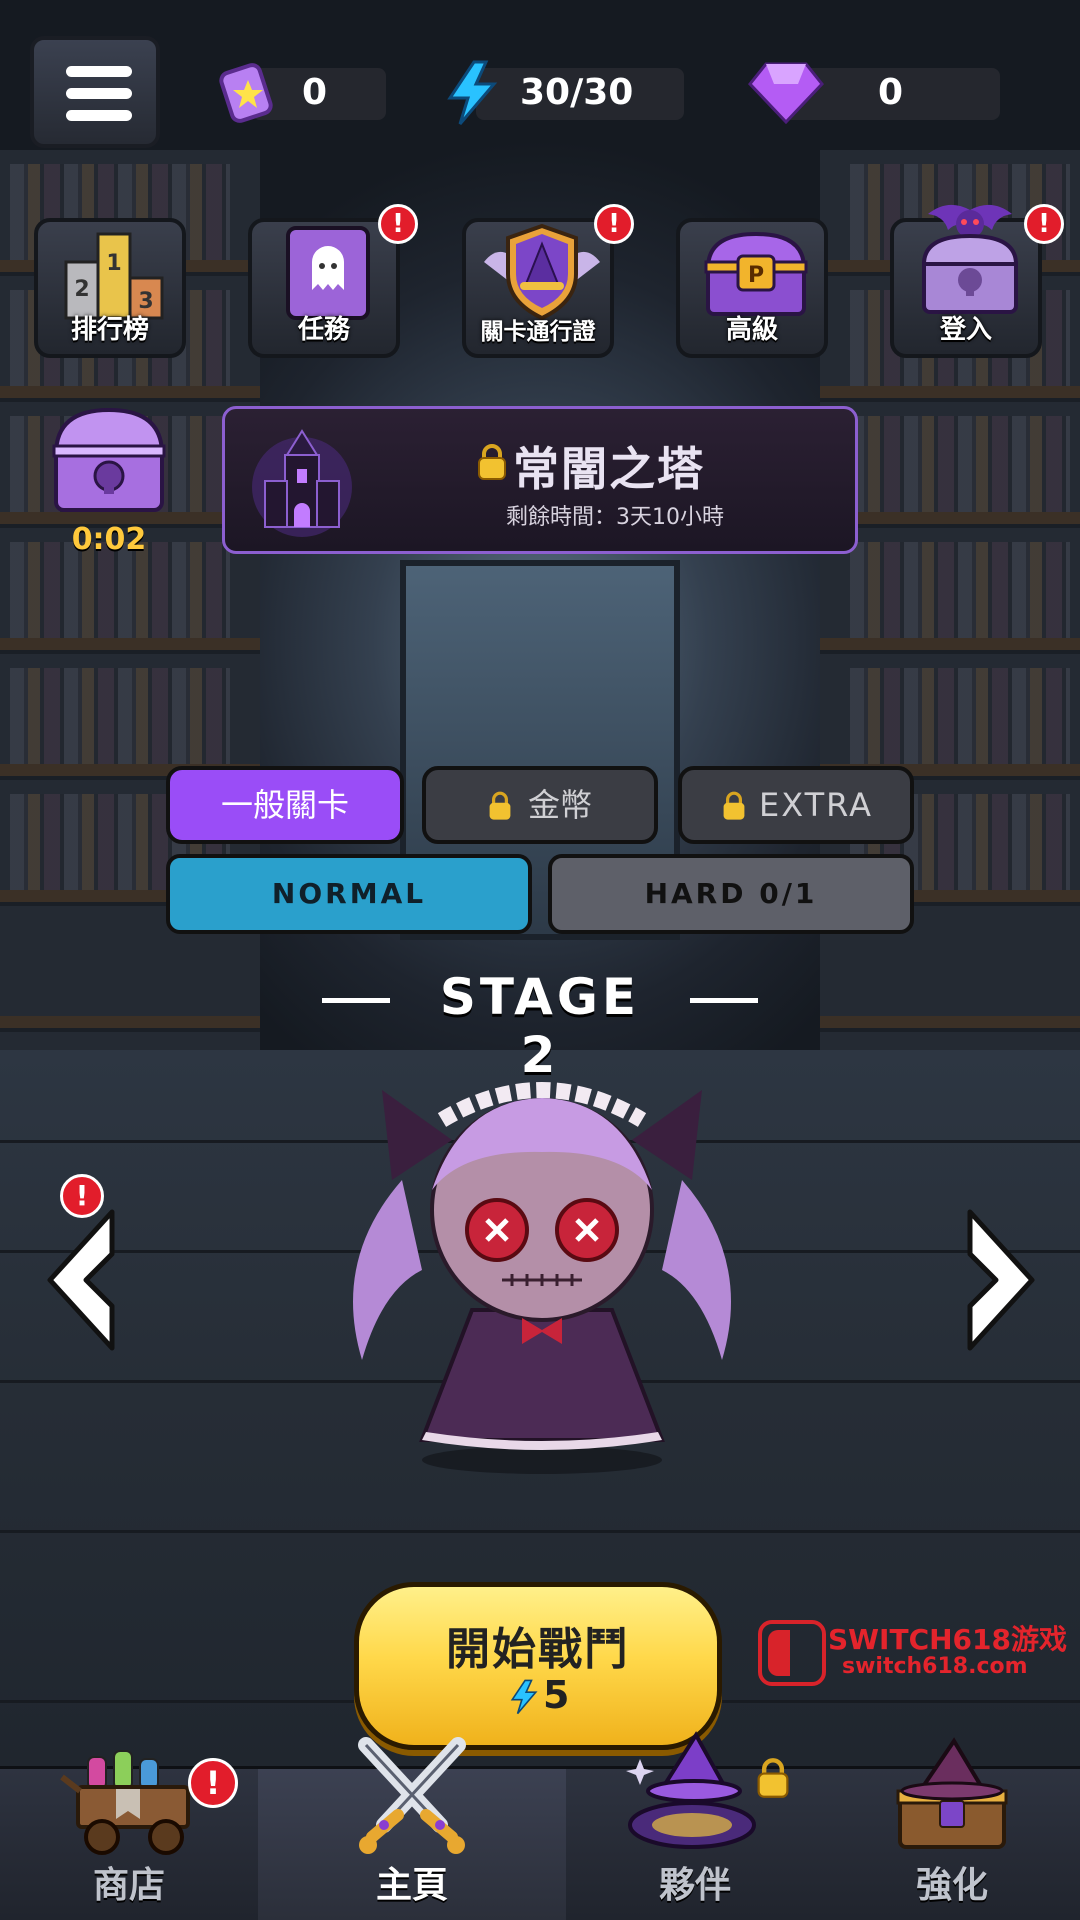 The width and height of the screenshot is (1080, 1920). What do you see at coordinates (95, 92) in the screenshot?
I see `menu-button` at bounding box center [95, 92].